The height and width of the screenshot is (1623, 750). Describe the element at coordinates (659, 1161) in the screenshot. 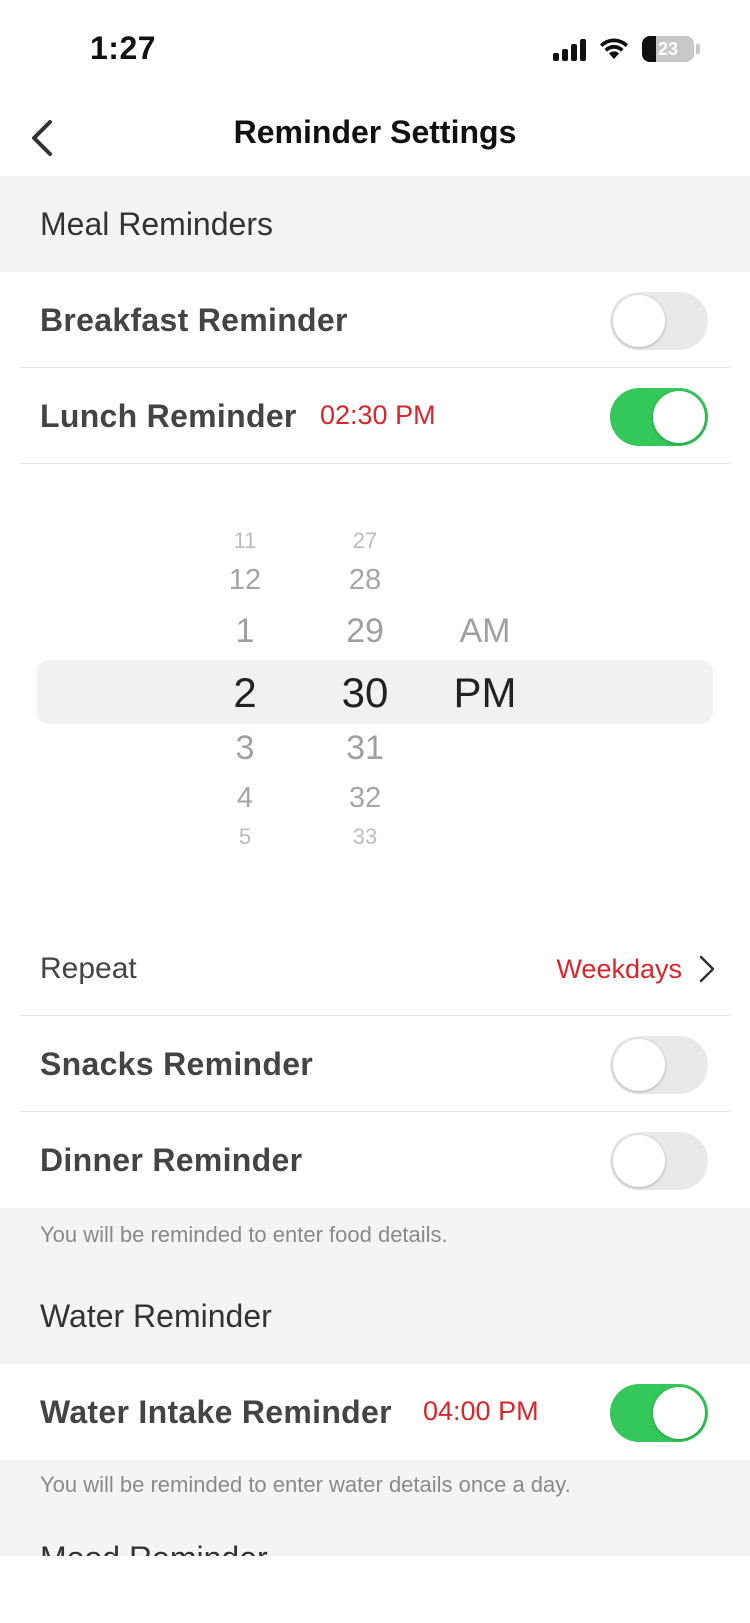

I see `dinner-reminder-toggle` at that location.